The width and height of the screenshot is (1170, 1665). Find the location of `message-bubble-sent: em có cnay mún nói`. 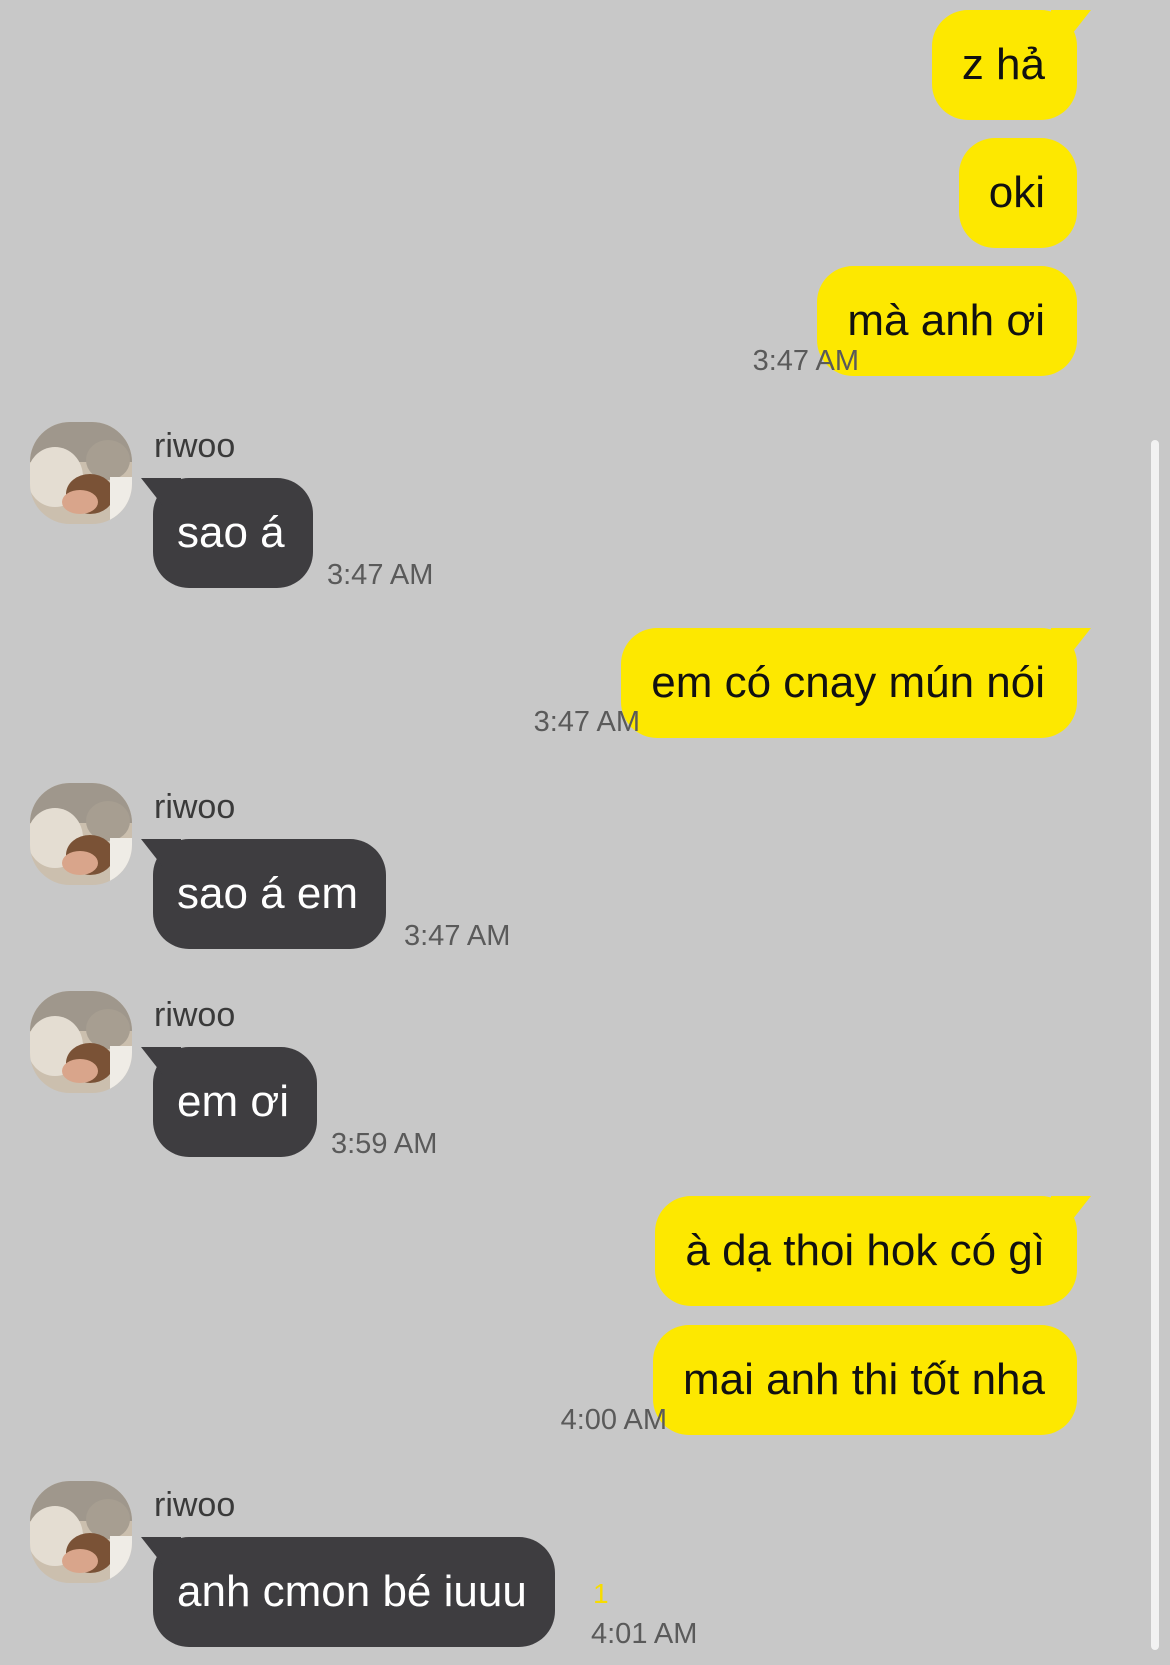

message-bubble-sent: em có cnay mún nói is located at coordinates (856, 683).